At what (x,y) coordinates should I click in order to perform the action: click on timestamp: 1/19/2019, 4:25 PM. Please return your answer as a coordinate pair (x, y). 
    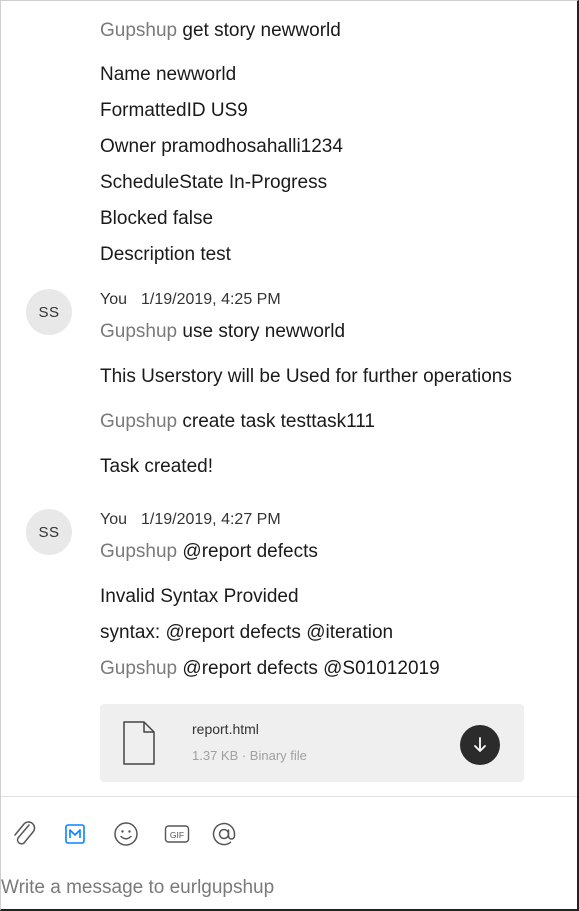
    Looking at the image, I should click on (211, 299).